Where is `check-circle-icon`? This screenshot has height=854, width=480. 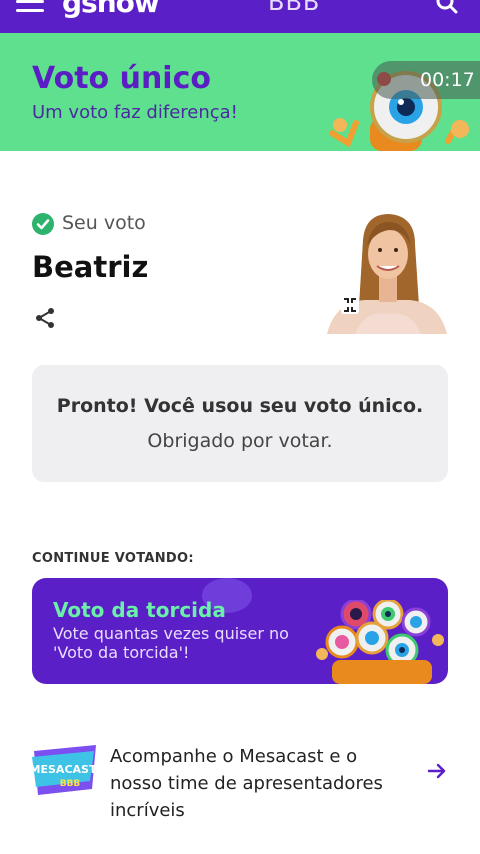
check-circle-icon is located at coordinates (43, 224).